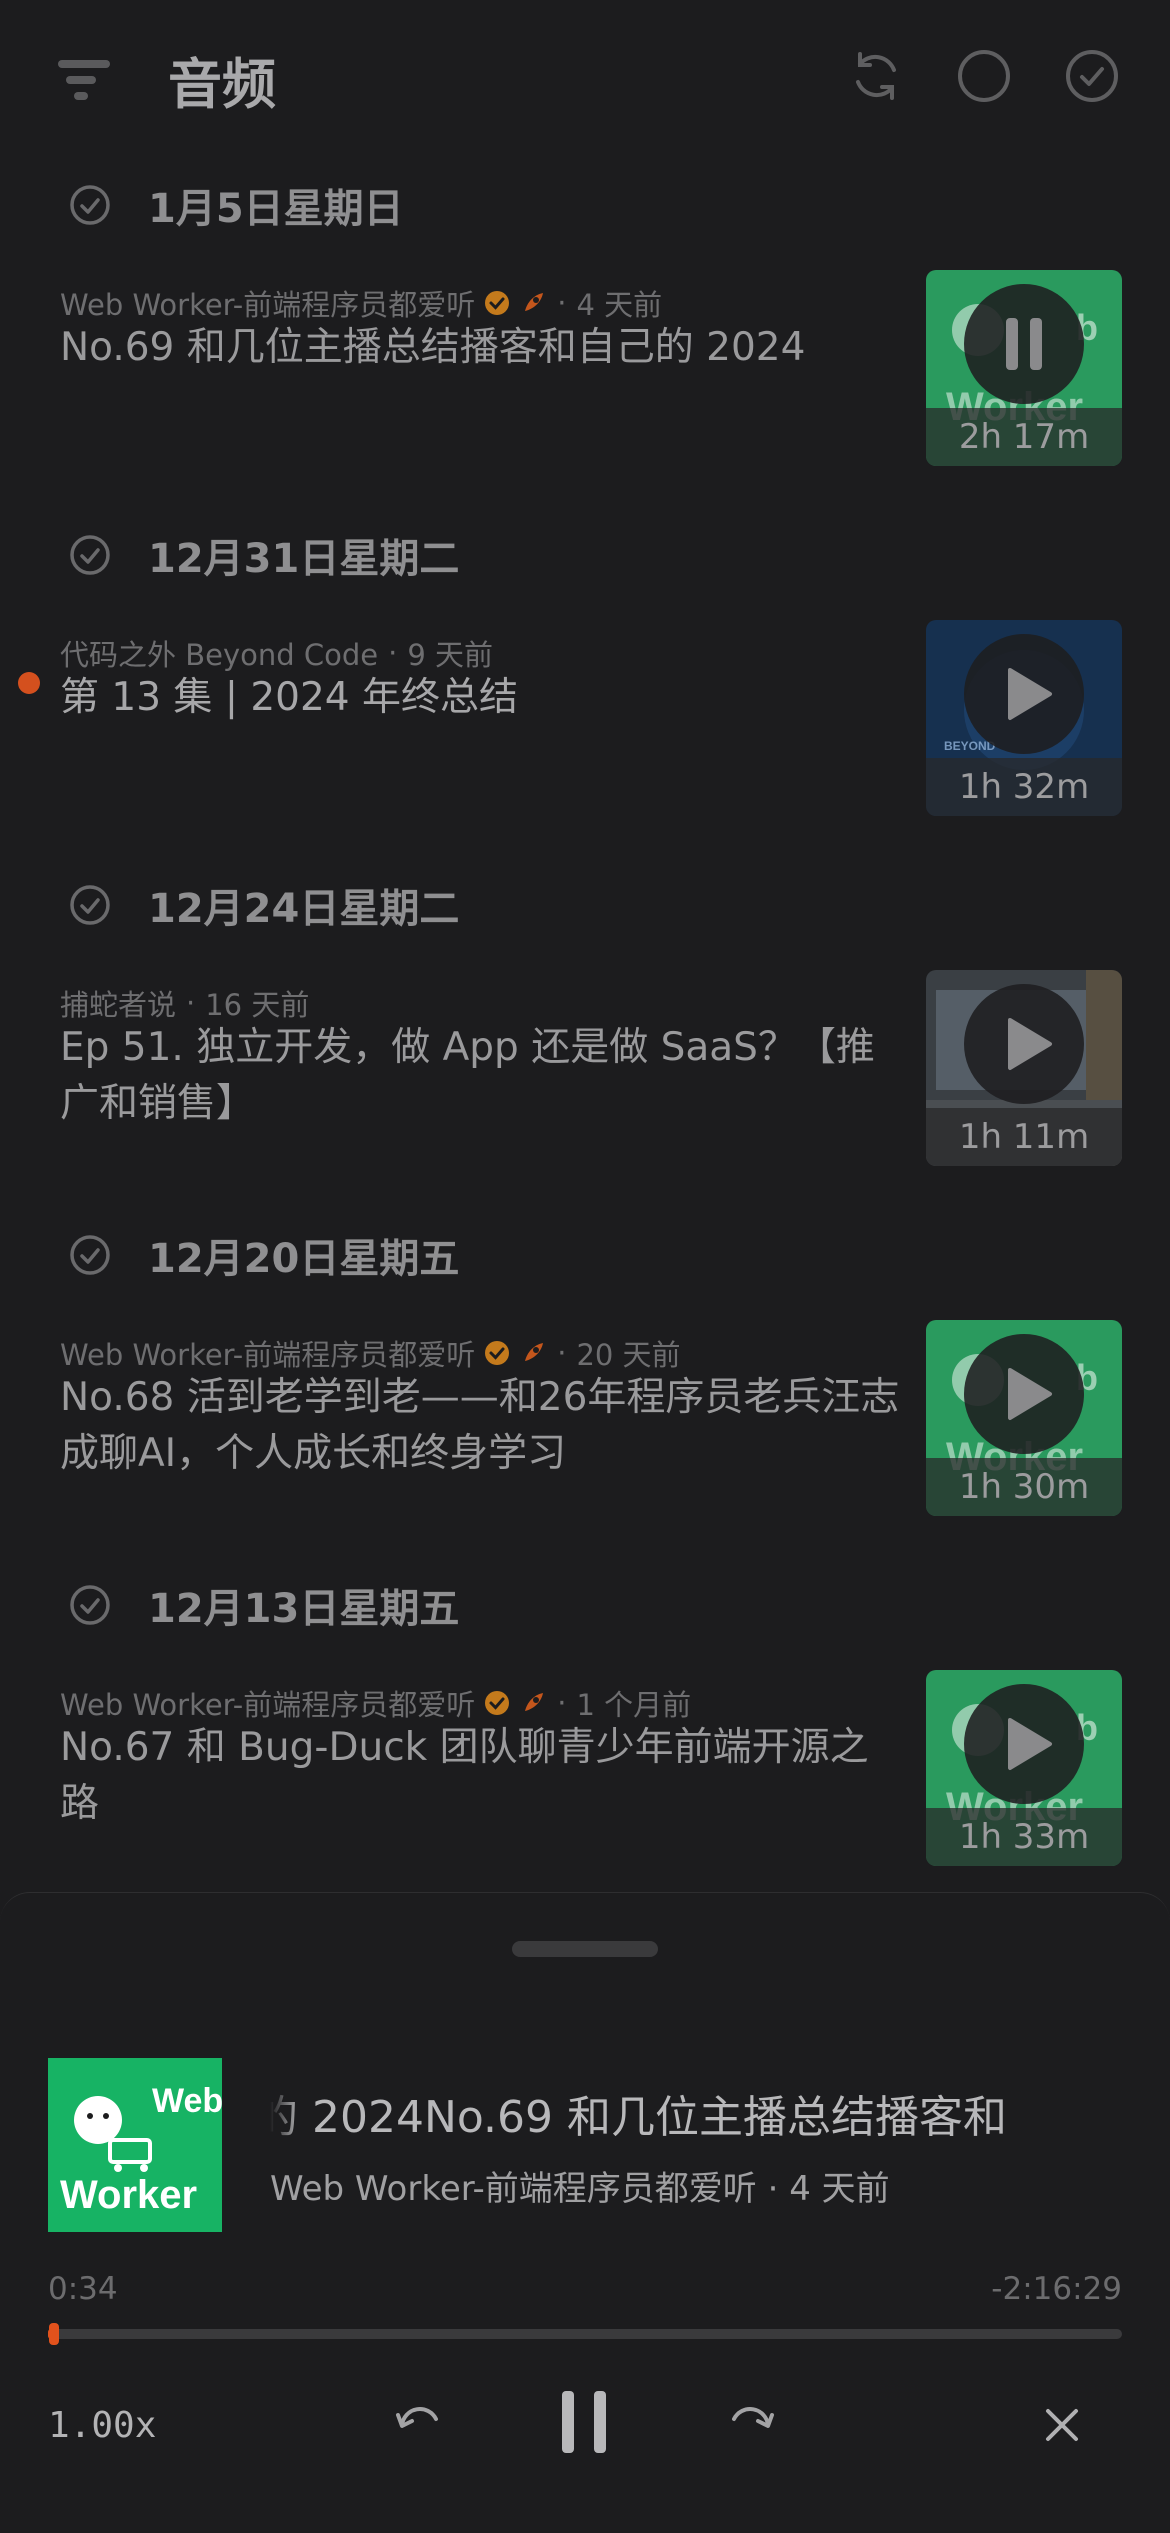 This screenshot has width=1170, height=2533. Describe the element at coordinates (128, 2195) in the screenshot. I see `svg-text: Worker` at that location.